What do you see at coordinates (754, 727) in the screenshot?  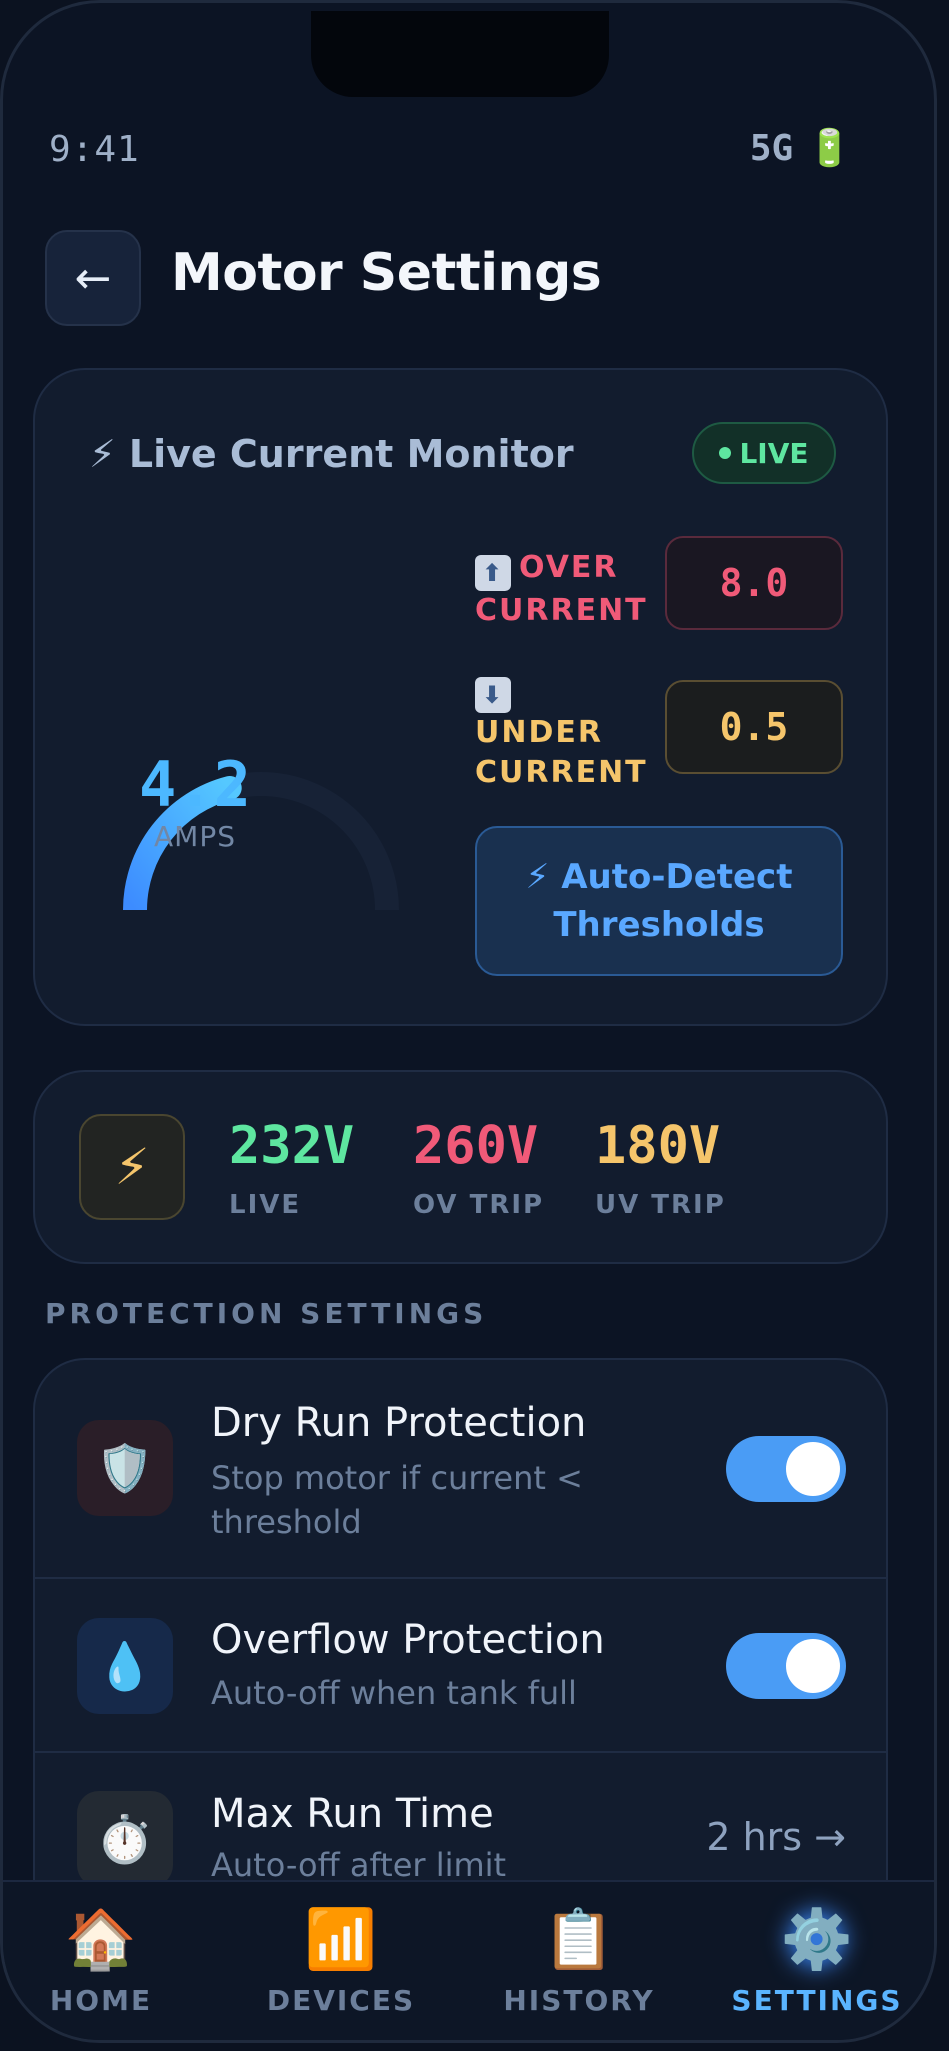 I see `under-current-input: 0.5` at bounding box center [754, 727].